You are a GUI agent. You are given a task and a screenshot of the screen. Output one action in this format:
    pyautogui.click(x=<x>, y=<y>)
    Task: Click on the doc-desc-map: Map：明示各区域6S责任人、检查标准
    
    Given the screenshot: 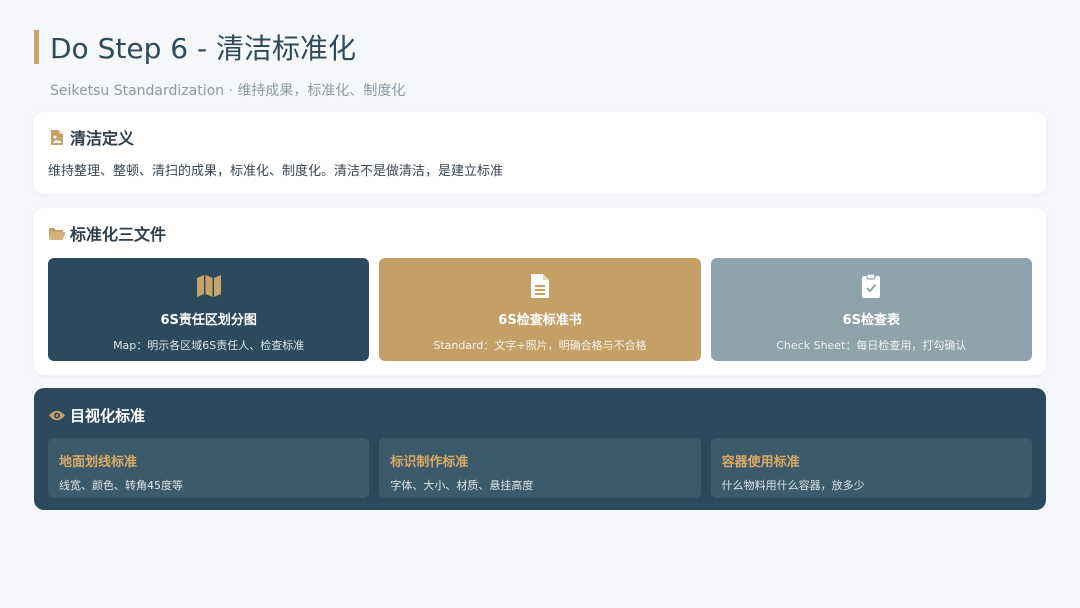 What is the action you would take?
    pyautogui.click(x=209, y=345)
    